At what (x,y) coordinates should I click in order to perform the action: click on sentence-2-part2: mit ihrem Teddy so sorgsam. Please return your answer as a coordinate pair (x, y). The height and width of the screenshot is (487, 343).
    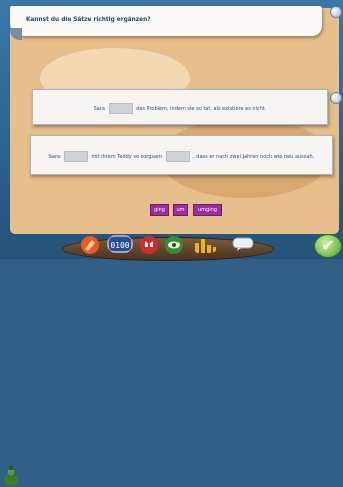
    Looking at the image, I should click on (126, 157).